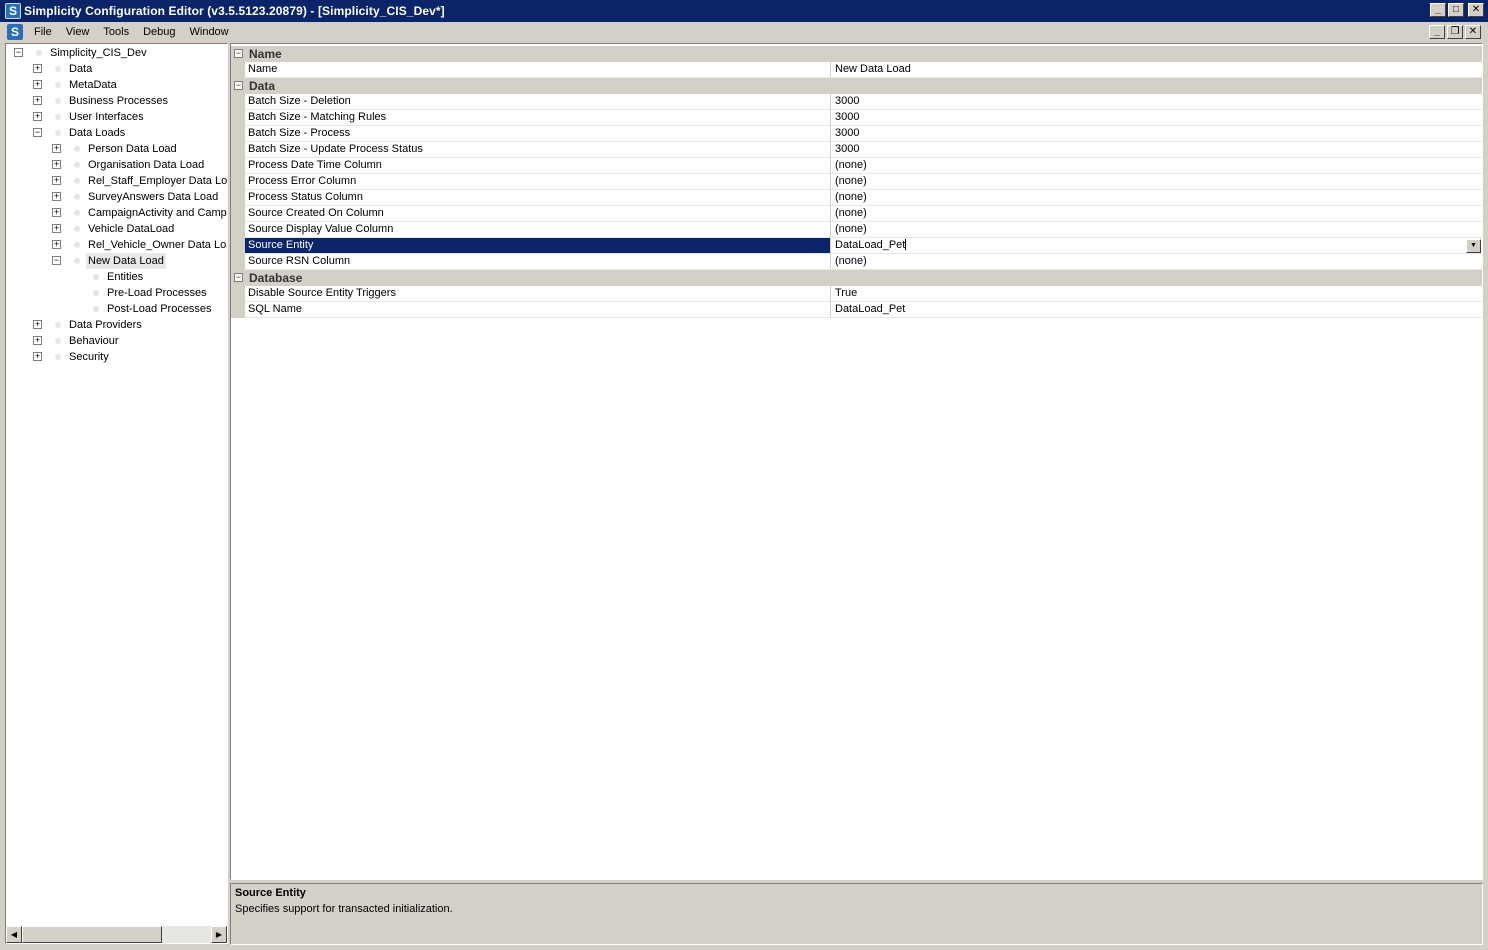  I want to click on maximize-button: □, so click(1456, 10).